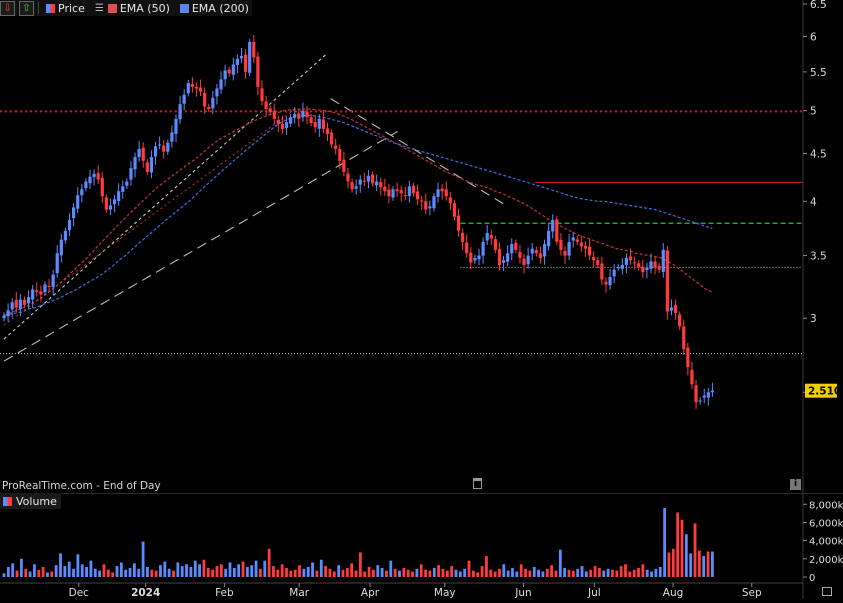 Image resolution: width=843 pixels, height=603 pixels. Describe the element at coordinates (818, 154) in the screenshot. I see `y-tick-label: 4.5` at that location.